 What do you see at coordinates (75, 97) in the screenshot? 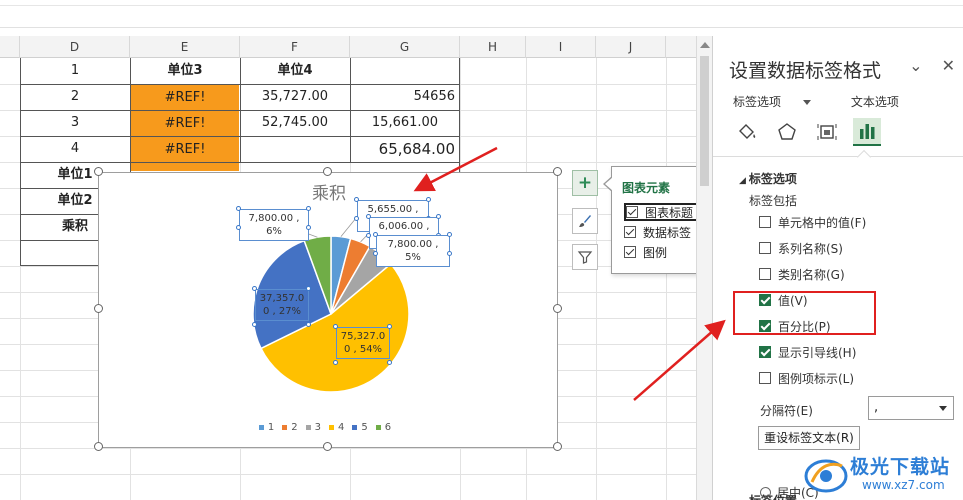
I see `cell-d2: 2` at bounding box center [75, 97].